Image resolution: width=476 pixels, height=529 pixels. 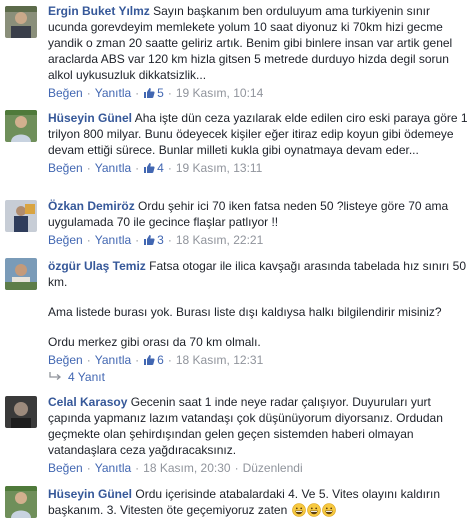 I want to click on timestamp: 19 Kasım, 13:11, so click(x=219, y=168).